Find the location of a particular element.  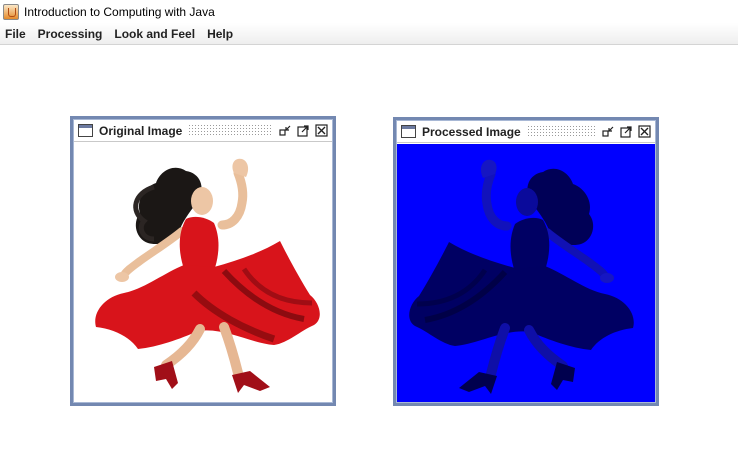

original-frame-titlebar: Original Image is located at coordinates (203, 131).